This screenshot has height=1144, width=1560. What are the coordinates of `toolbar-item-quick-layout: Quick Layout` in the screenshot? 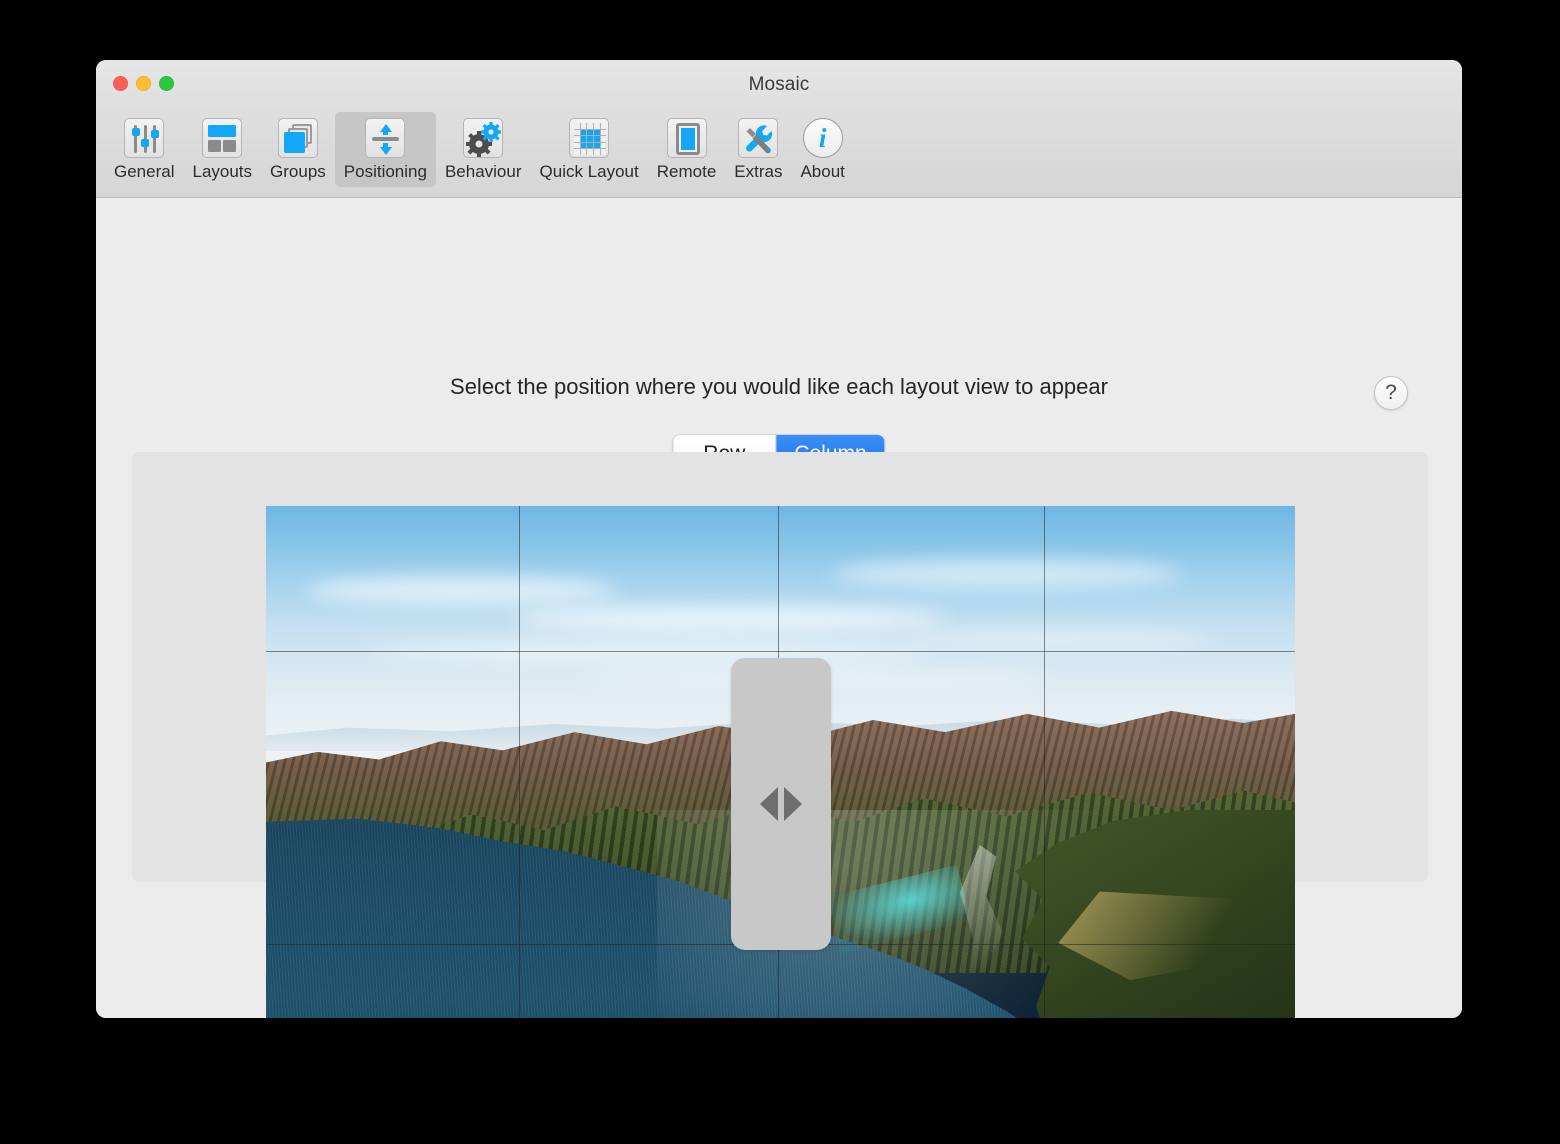 It's located at (589, 149).